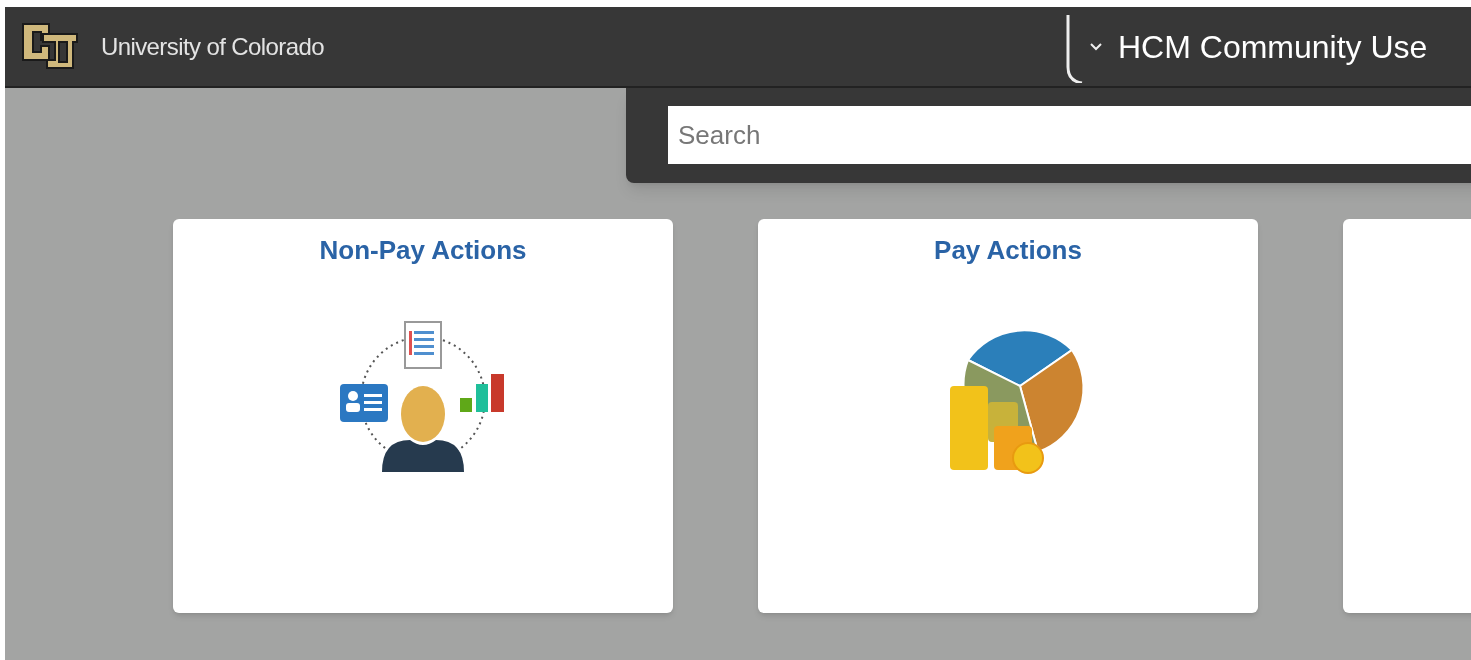 The image size is (1471, 660). I want to click on search-field: Search, so click(1069, 135).